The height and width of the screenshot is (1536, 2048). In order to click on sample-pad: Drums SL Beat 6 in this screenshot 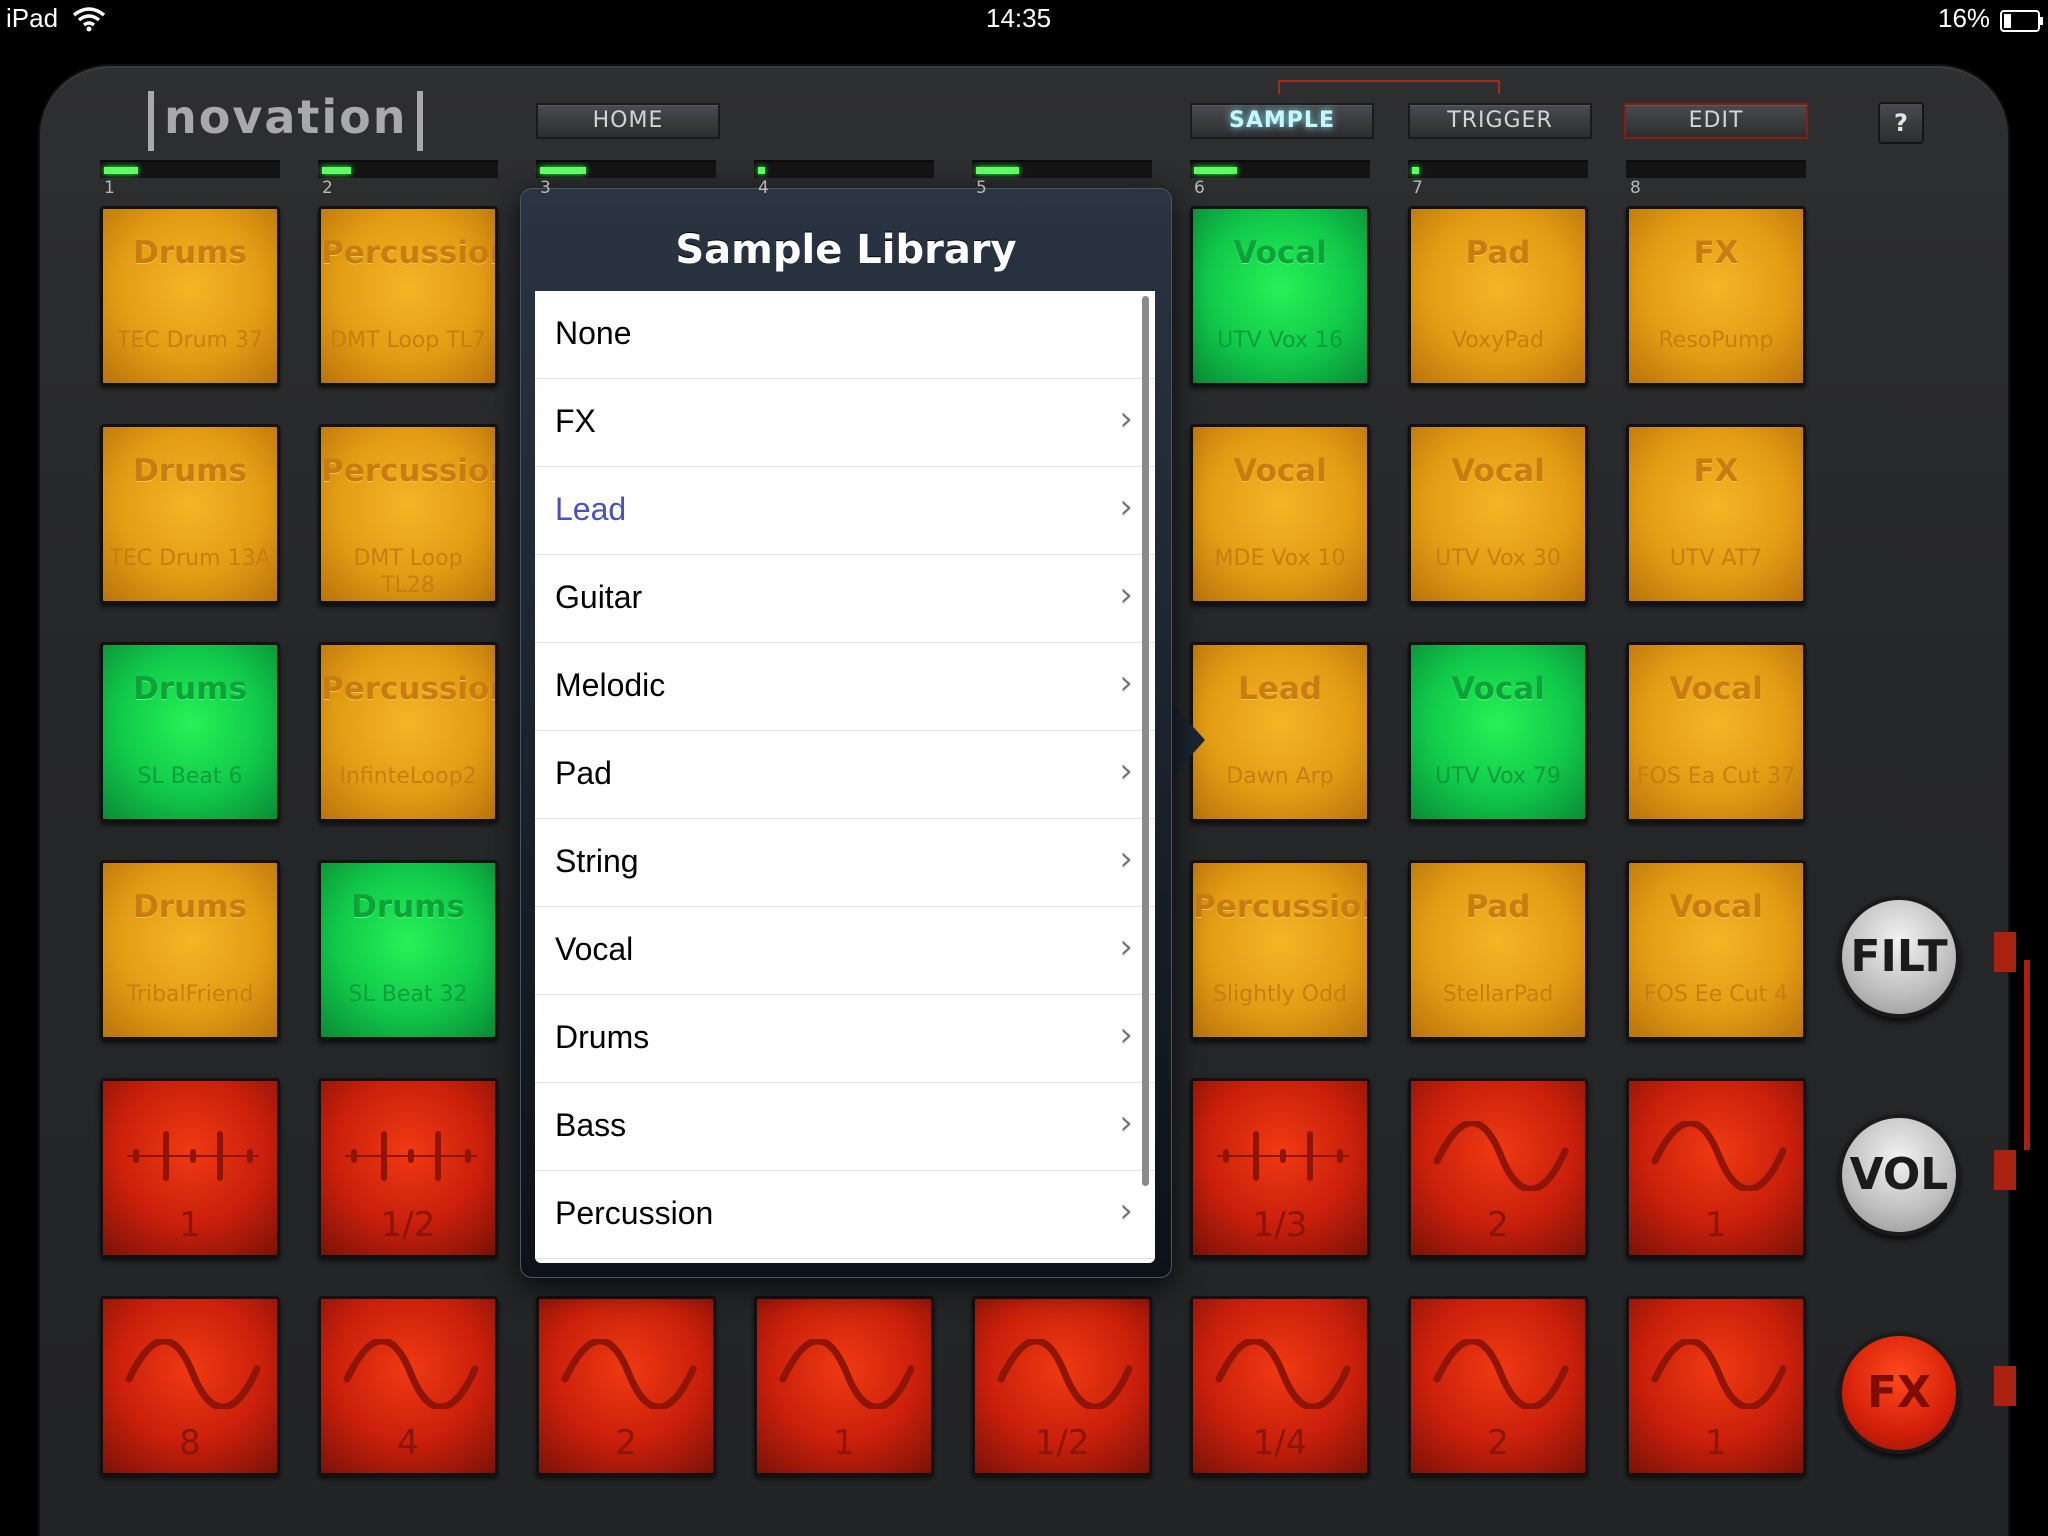, I will do `click(190, 732)`.